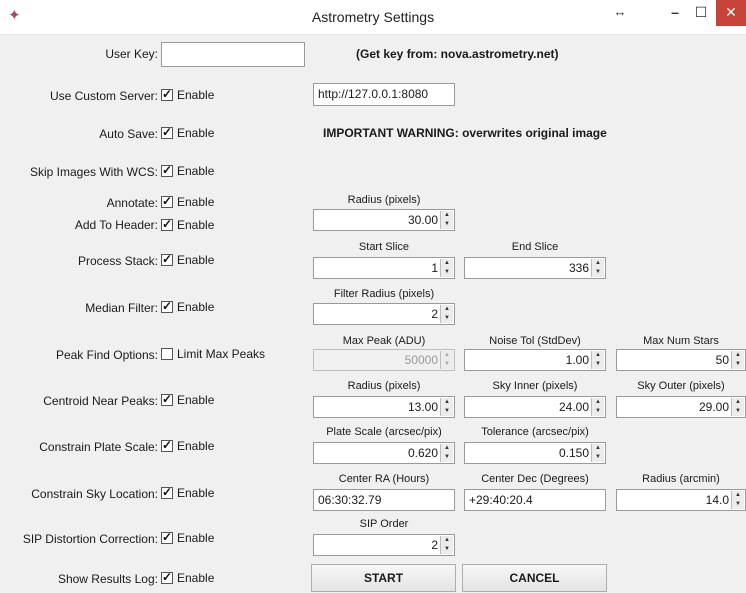 The height and width of the screenshot is (593, 746). What do you see at coordinates (534, 578) in the screenshot?
I see `cancel-button: CANCEL` at bounding box center [534, 578].